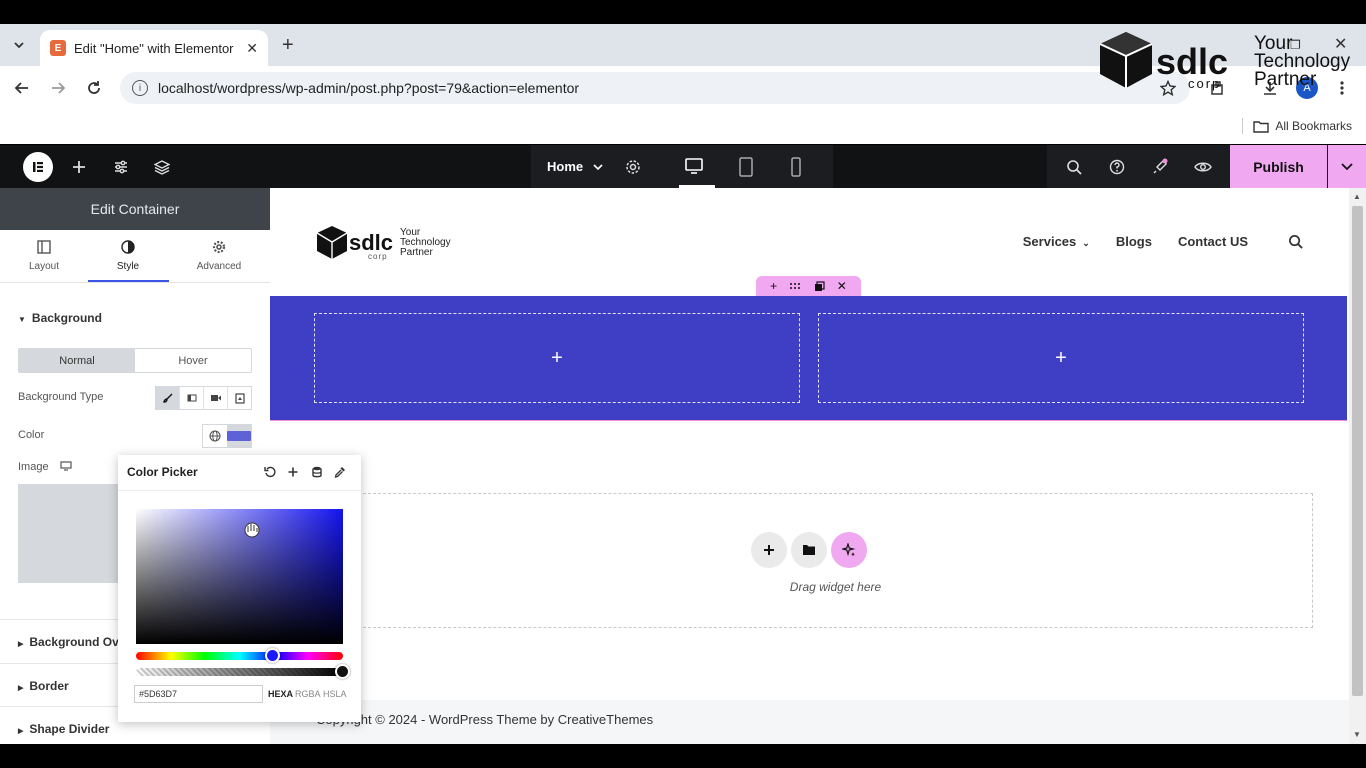 The width and height of the screenshot is (1366, 768). I want to click on background-type-label: Background Type, so click(61, 397).